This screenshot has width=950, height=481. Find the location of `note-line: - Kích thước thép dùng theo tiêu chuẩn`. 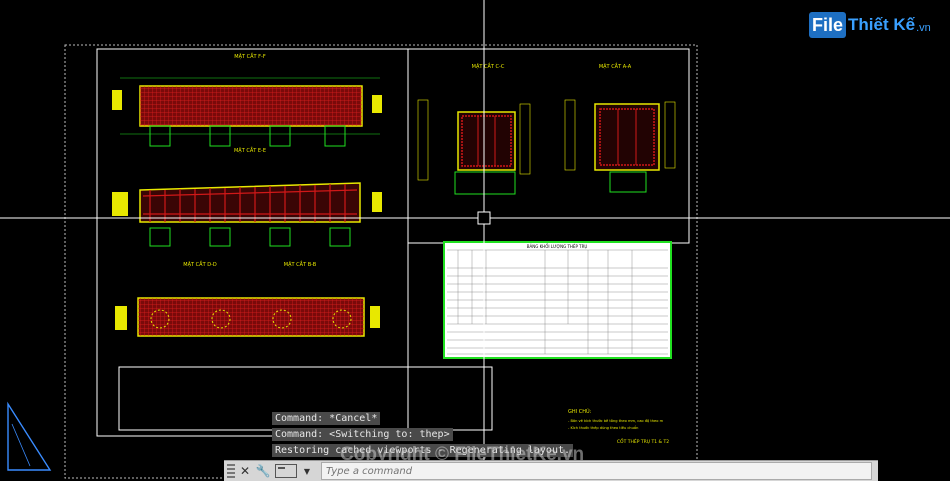

note-line: - Kích thước thép dùng theo tiêu chuẩn is located at coordinates (603, 427).